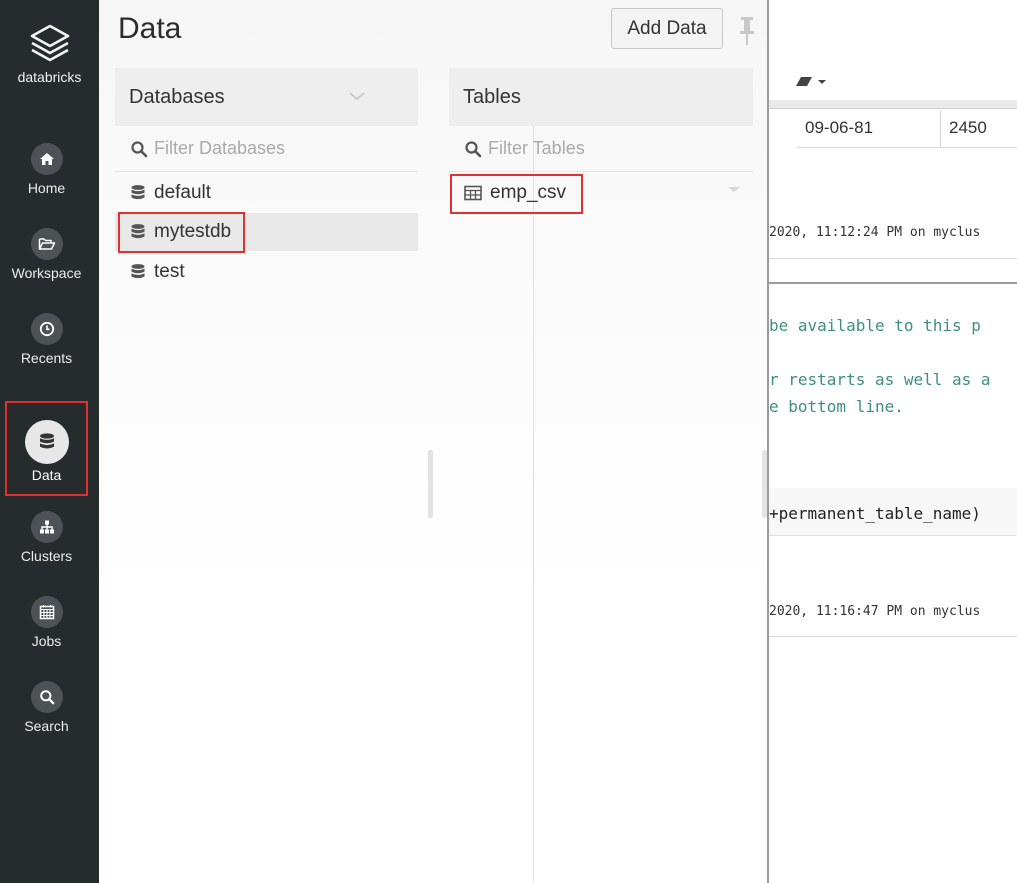 The image size is (1017, 883). What do you see at coordinates (46, 726) in the screenshot?
I see `nav-search-label: Search` at bounding box center [46, 726].